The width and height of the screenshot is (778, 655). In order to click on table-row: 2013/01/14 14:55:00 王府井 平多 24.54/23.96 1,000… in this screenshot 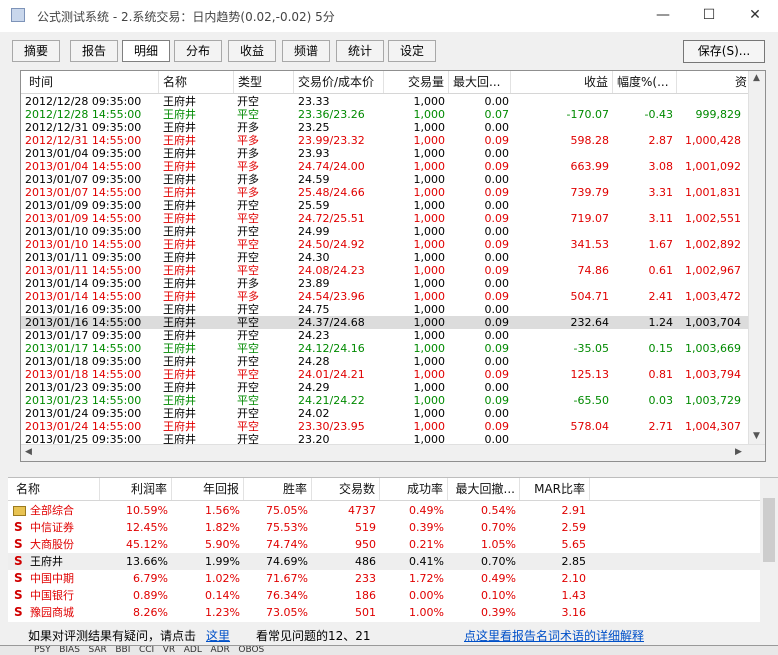, I will do `click(386, 296)`.